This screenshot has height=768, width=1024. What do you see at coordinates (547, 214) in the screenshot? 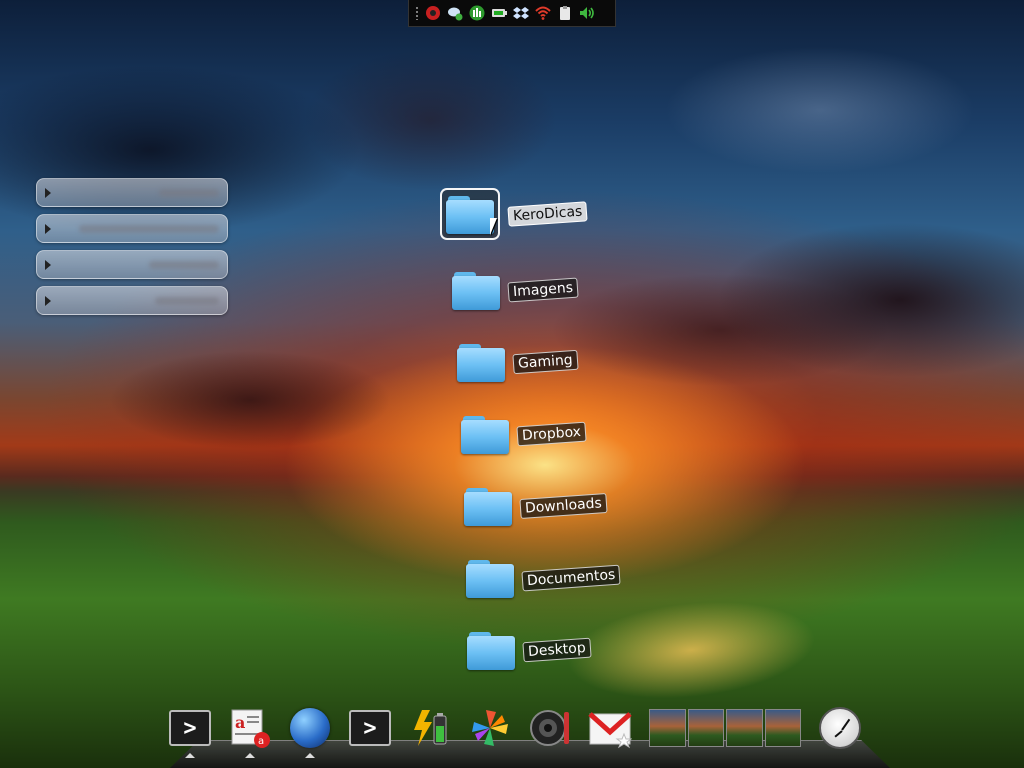
I see `folder-label: KeroDicas` at bounding box center [547, 214].